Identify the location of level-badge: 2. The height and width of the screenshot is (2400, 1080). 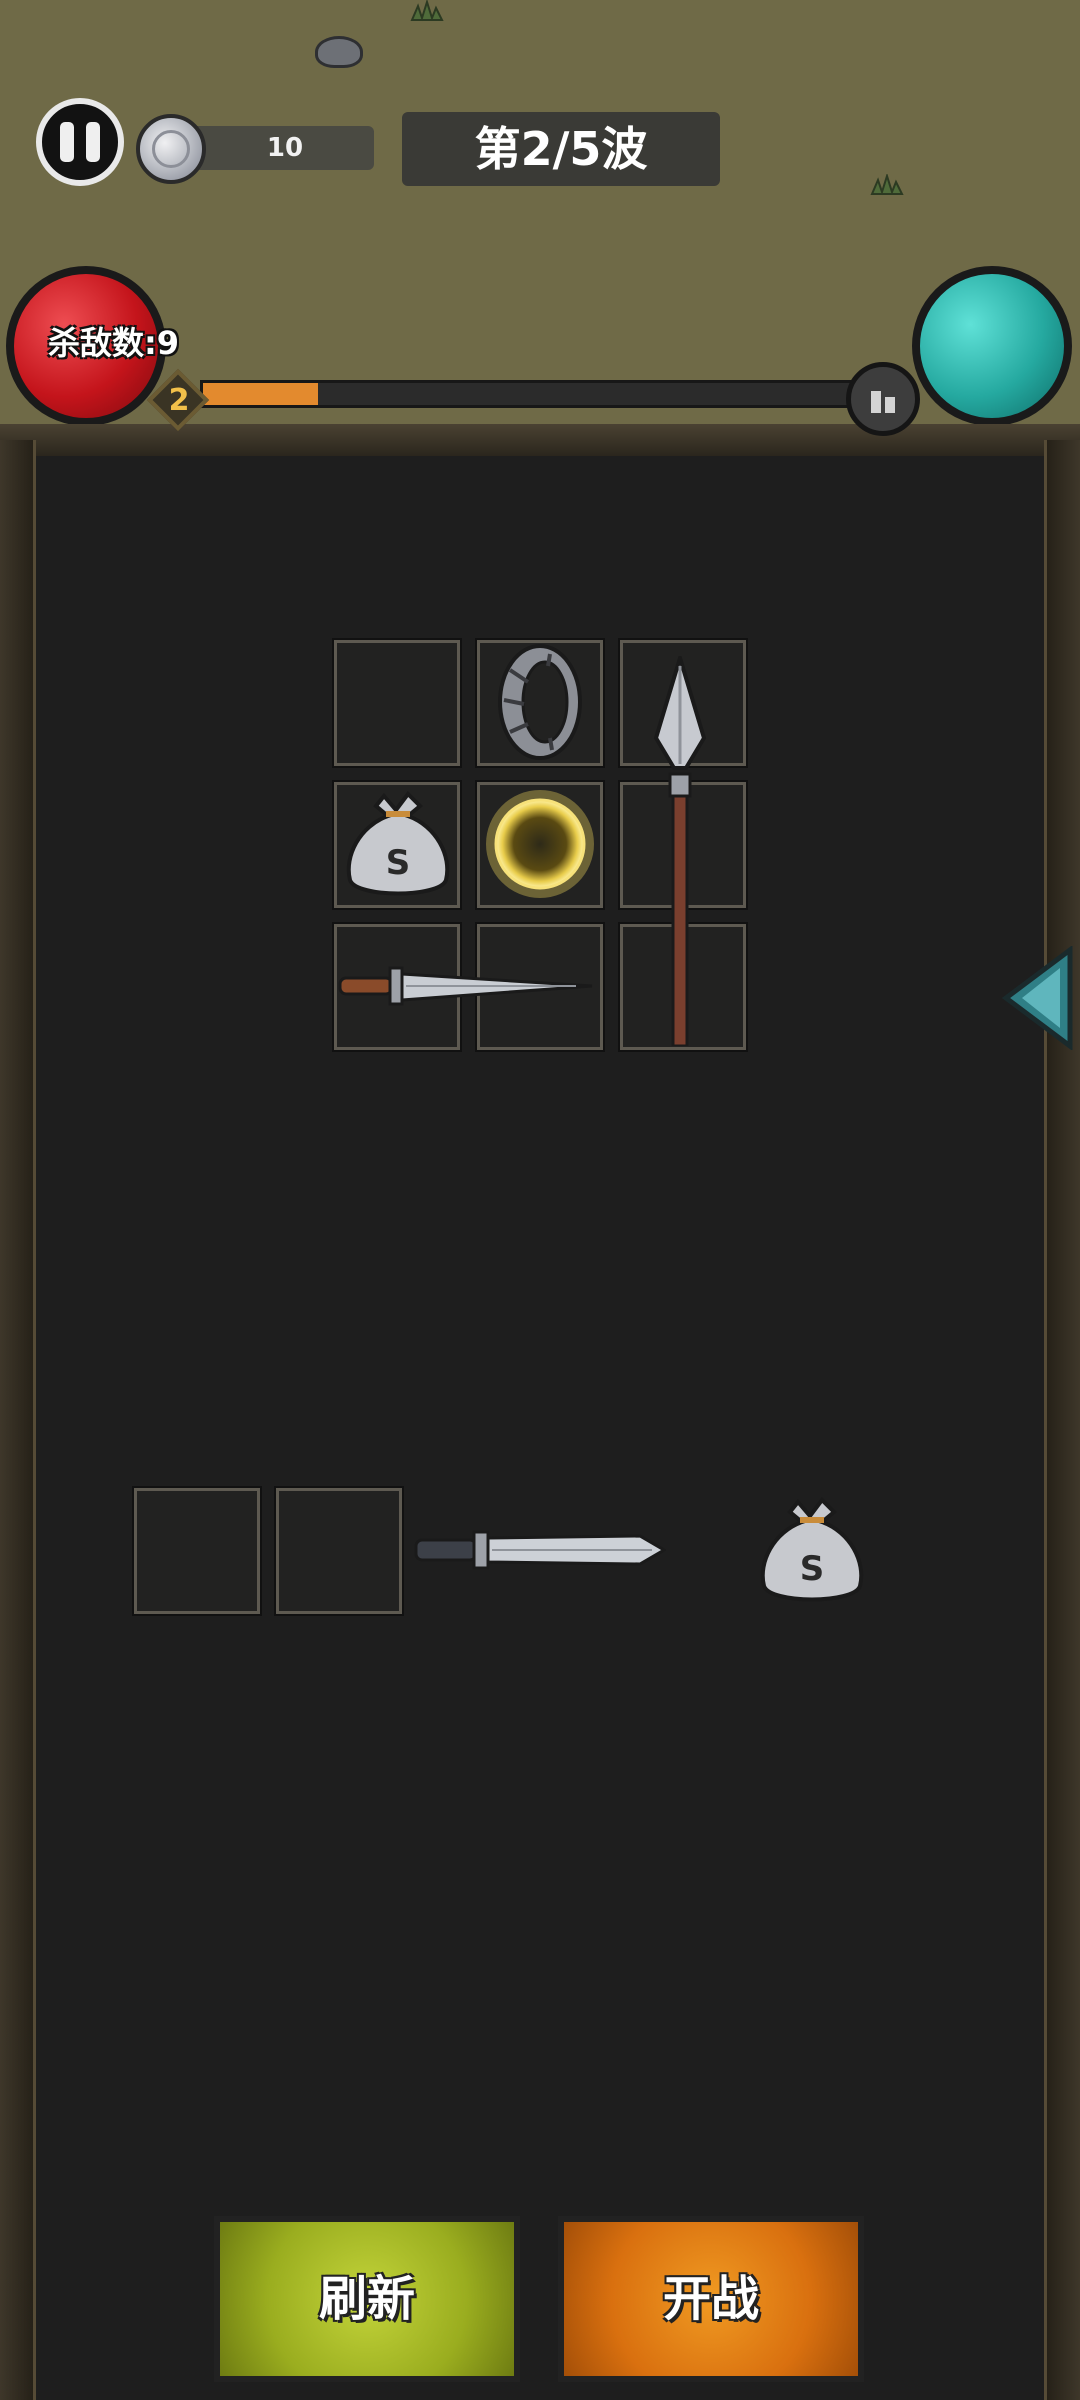
(178, 400).